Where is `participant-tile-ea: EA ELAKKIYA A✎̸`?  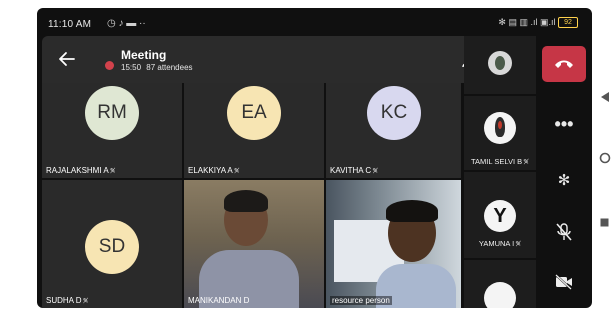 participant-tile-ea: EA ELAKKIYA A✎̸ is located at coordinates (254, 130).